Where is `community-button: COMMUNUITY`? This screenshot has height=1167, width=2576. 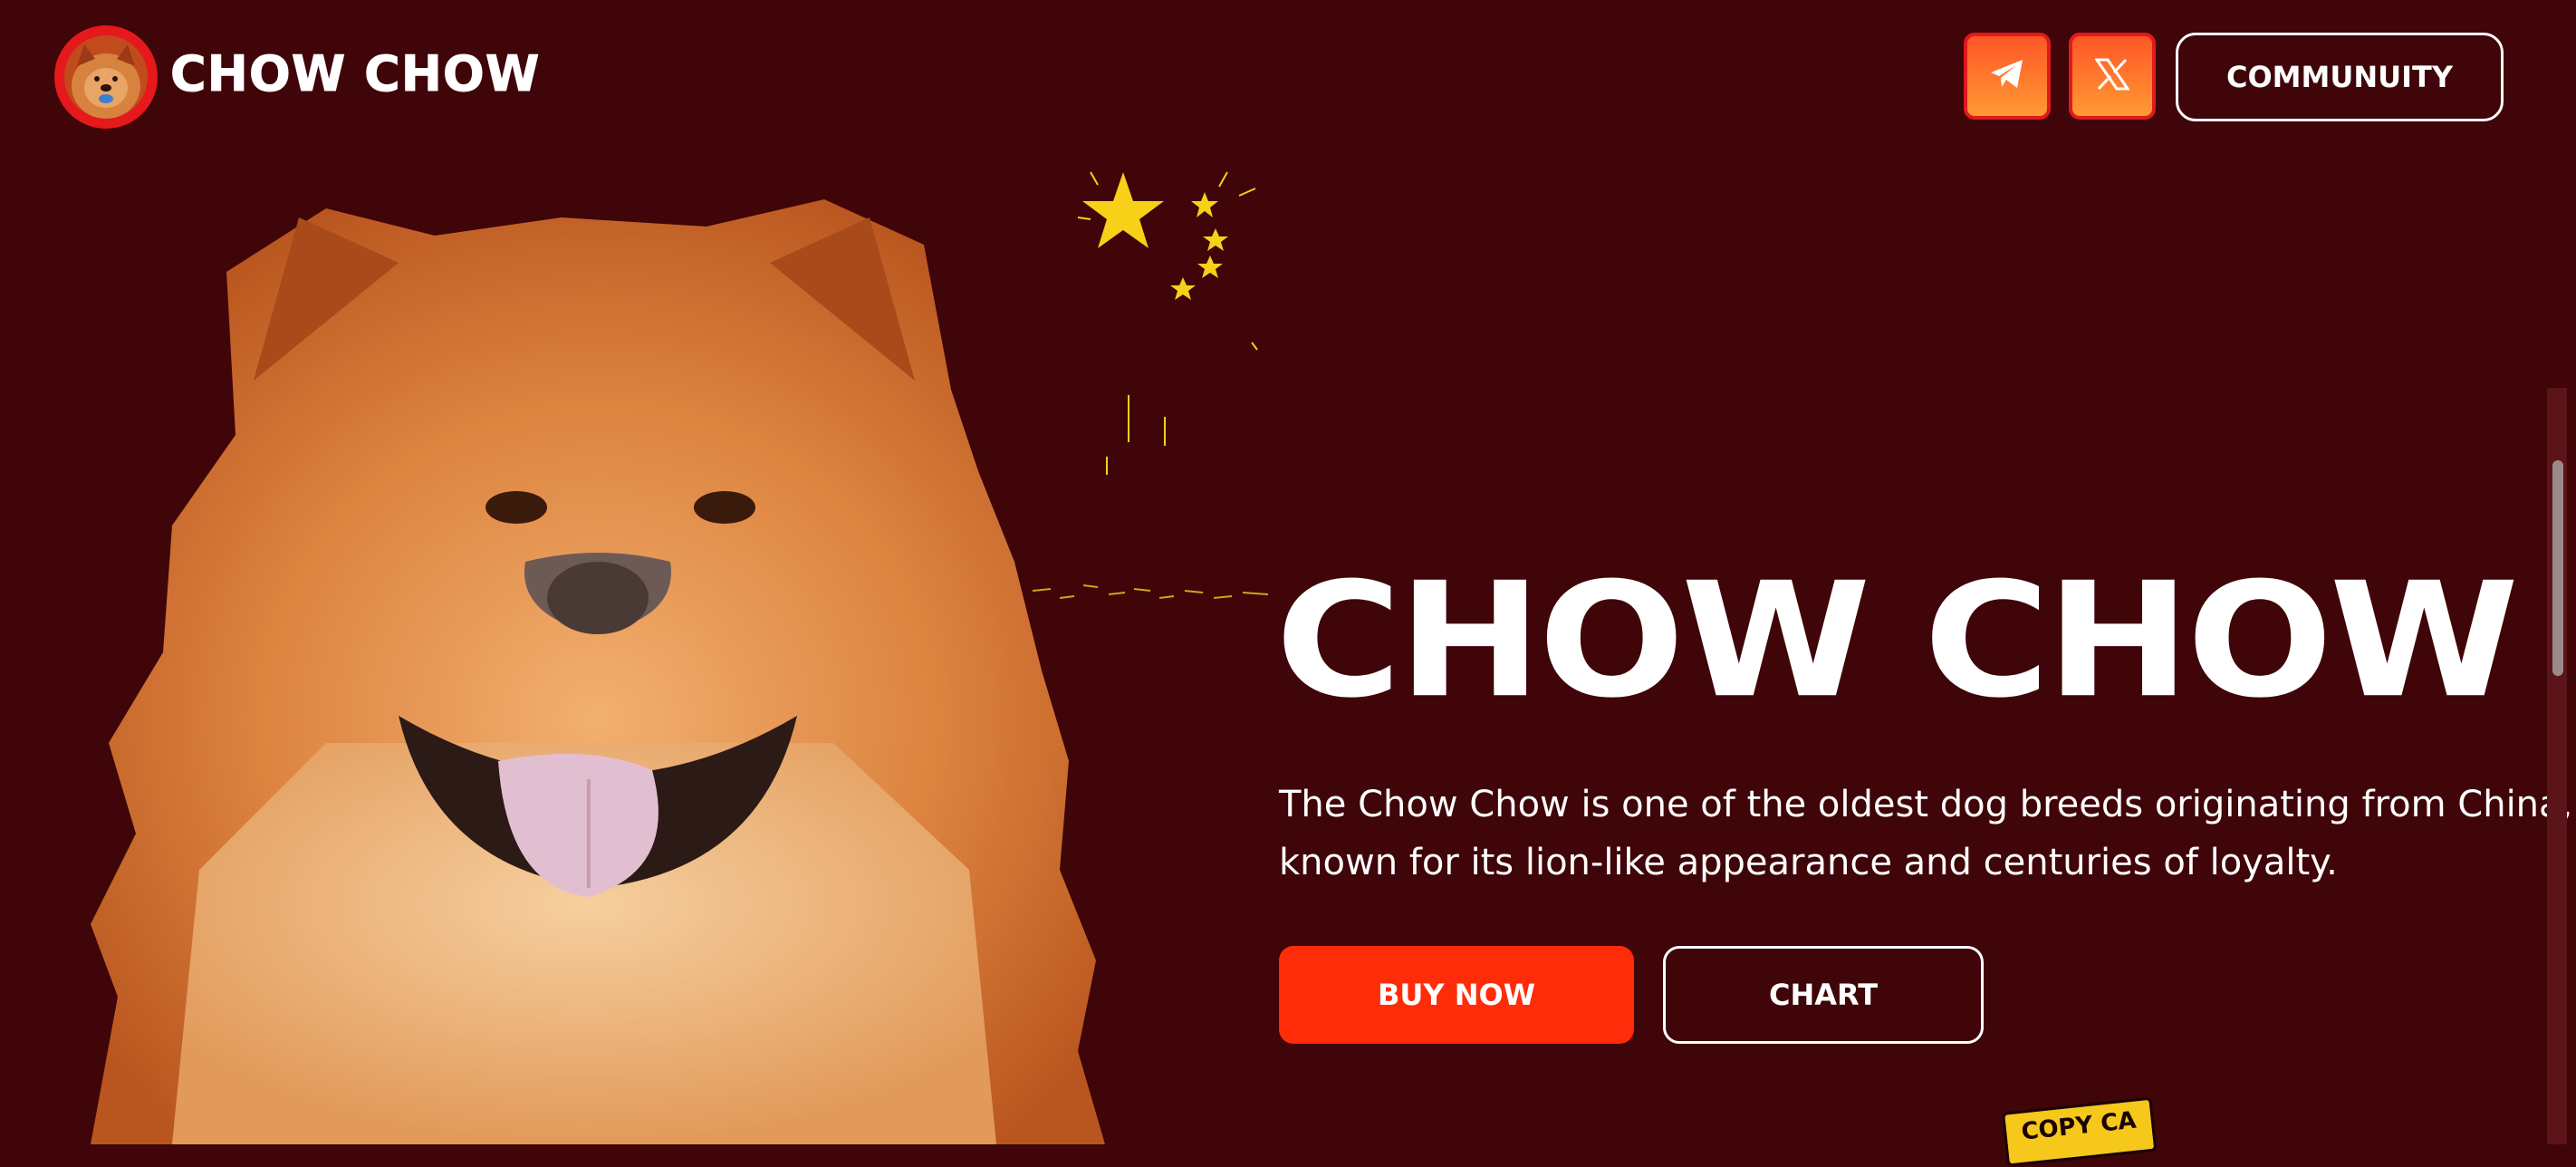 community-button: COMMUNUITY is located at coordinates (2340, 77).